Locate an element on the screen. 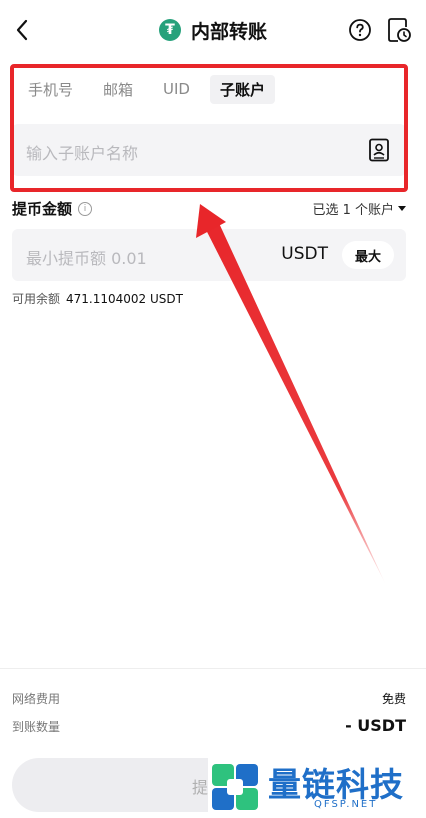 Image resolution: width=426 pixels, height=818 pixels. info-icon: i is located at coordinates (85, 208).